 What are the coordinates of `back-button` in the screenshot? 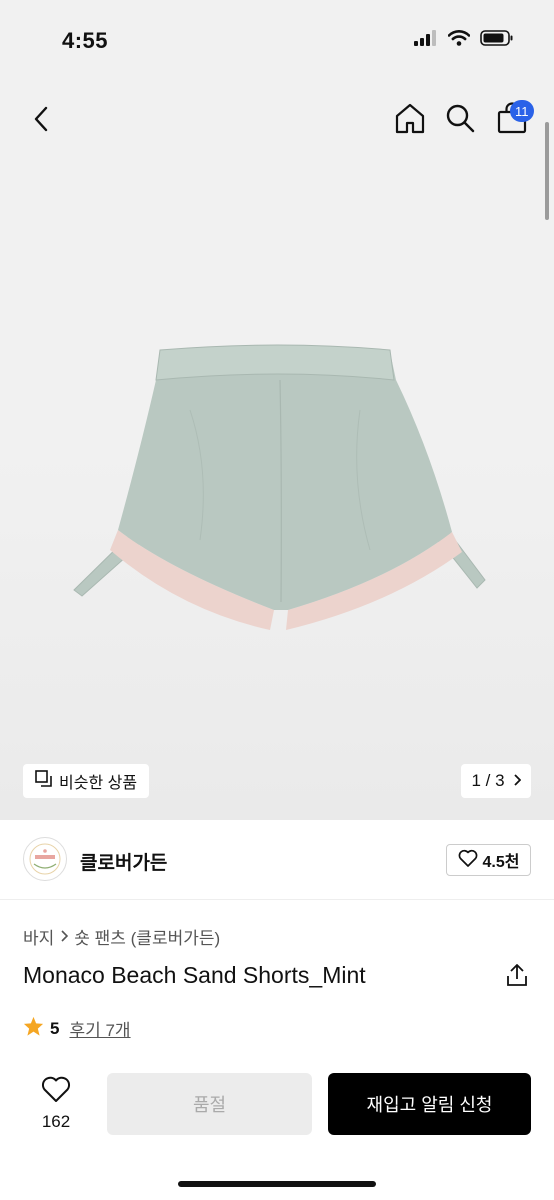 It's located at (41, 121).